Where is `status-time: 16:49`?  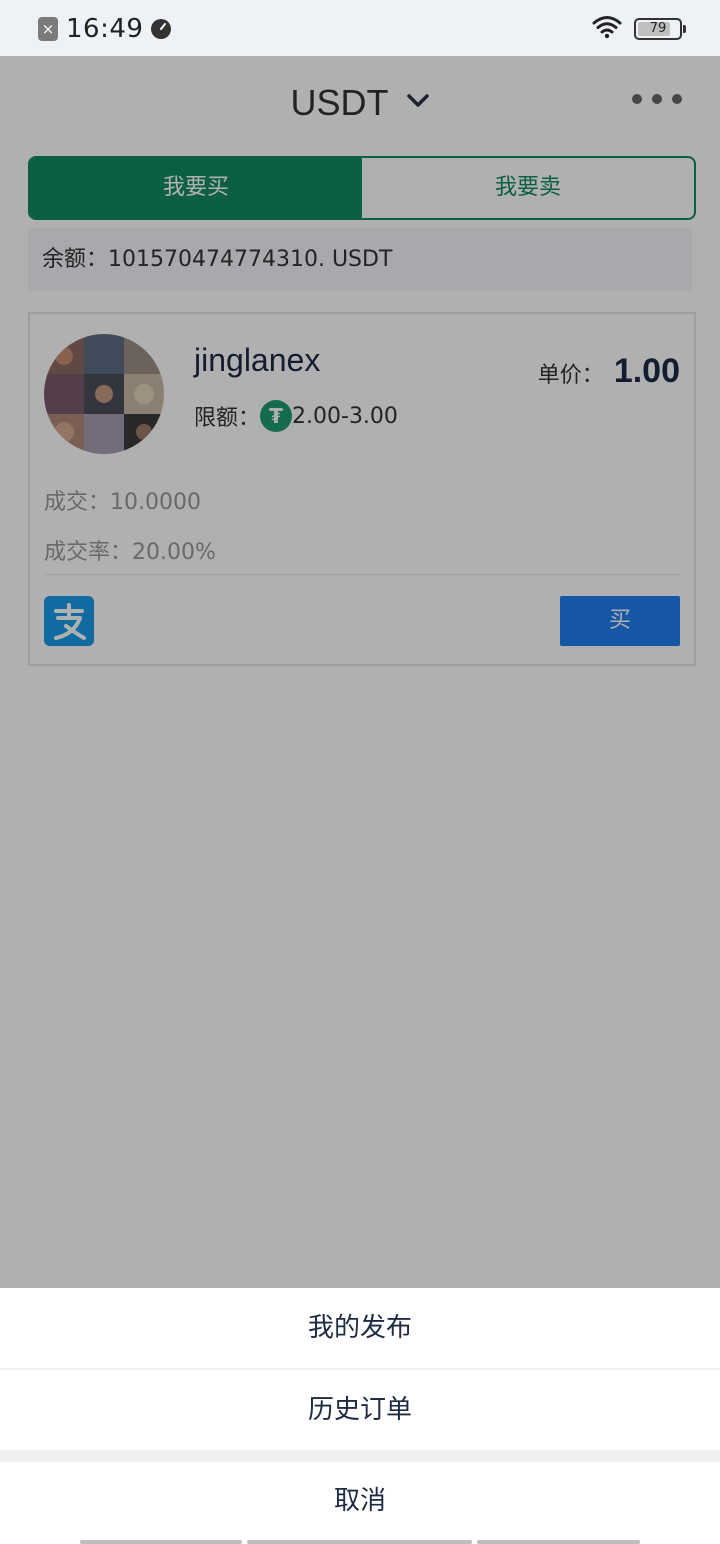
status-time: 16:49 is located at coordinates (105, 29).